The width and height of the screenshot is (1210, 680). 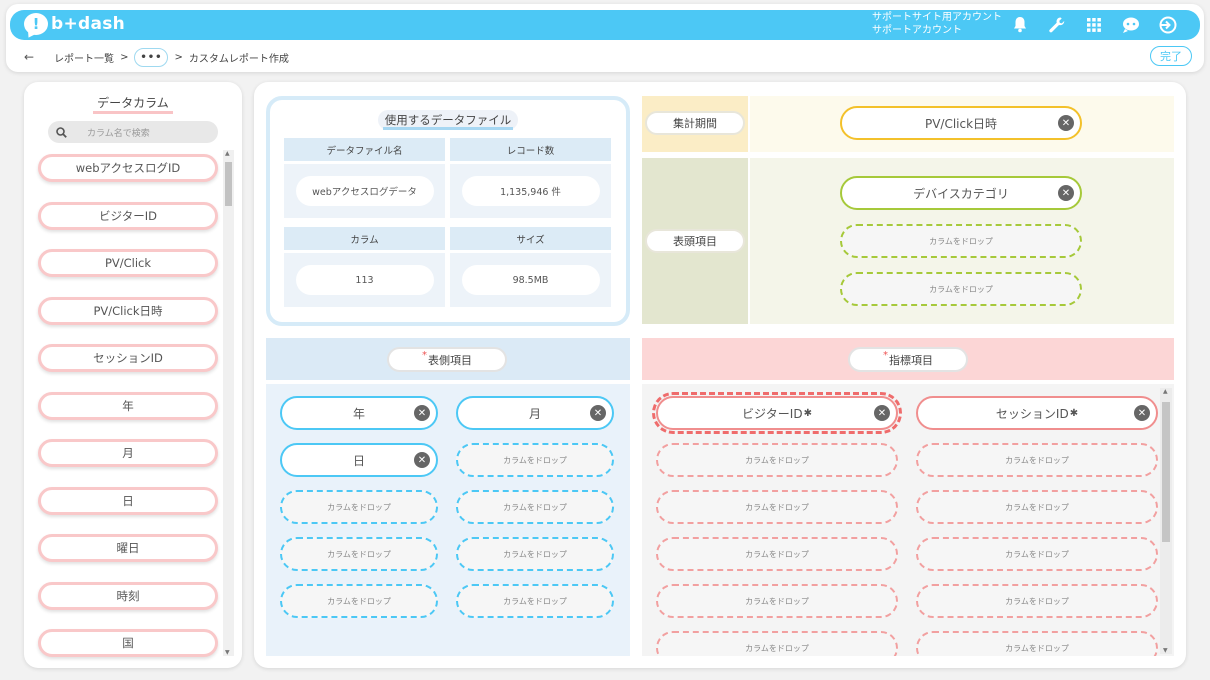 I want to click on column-item: 月, so click(x=128, y=453).